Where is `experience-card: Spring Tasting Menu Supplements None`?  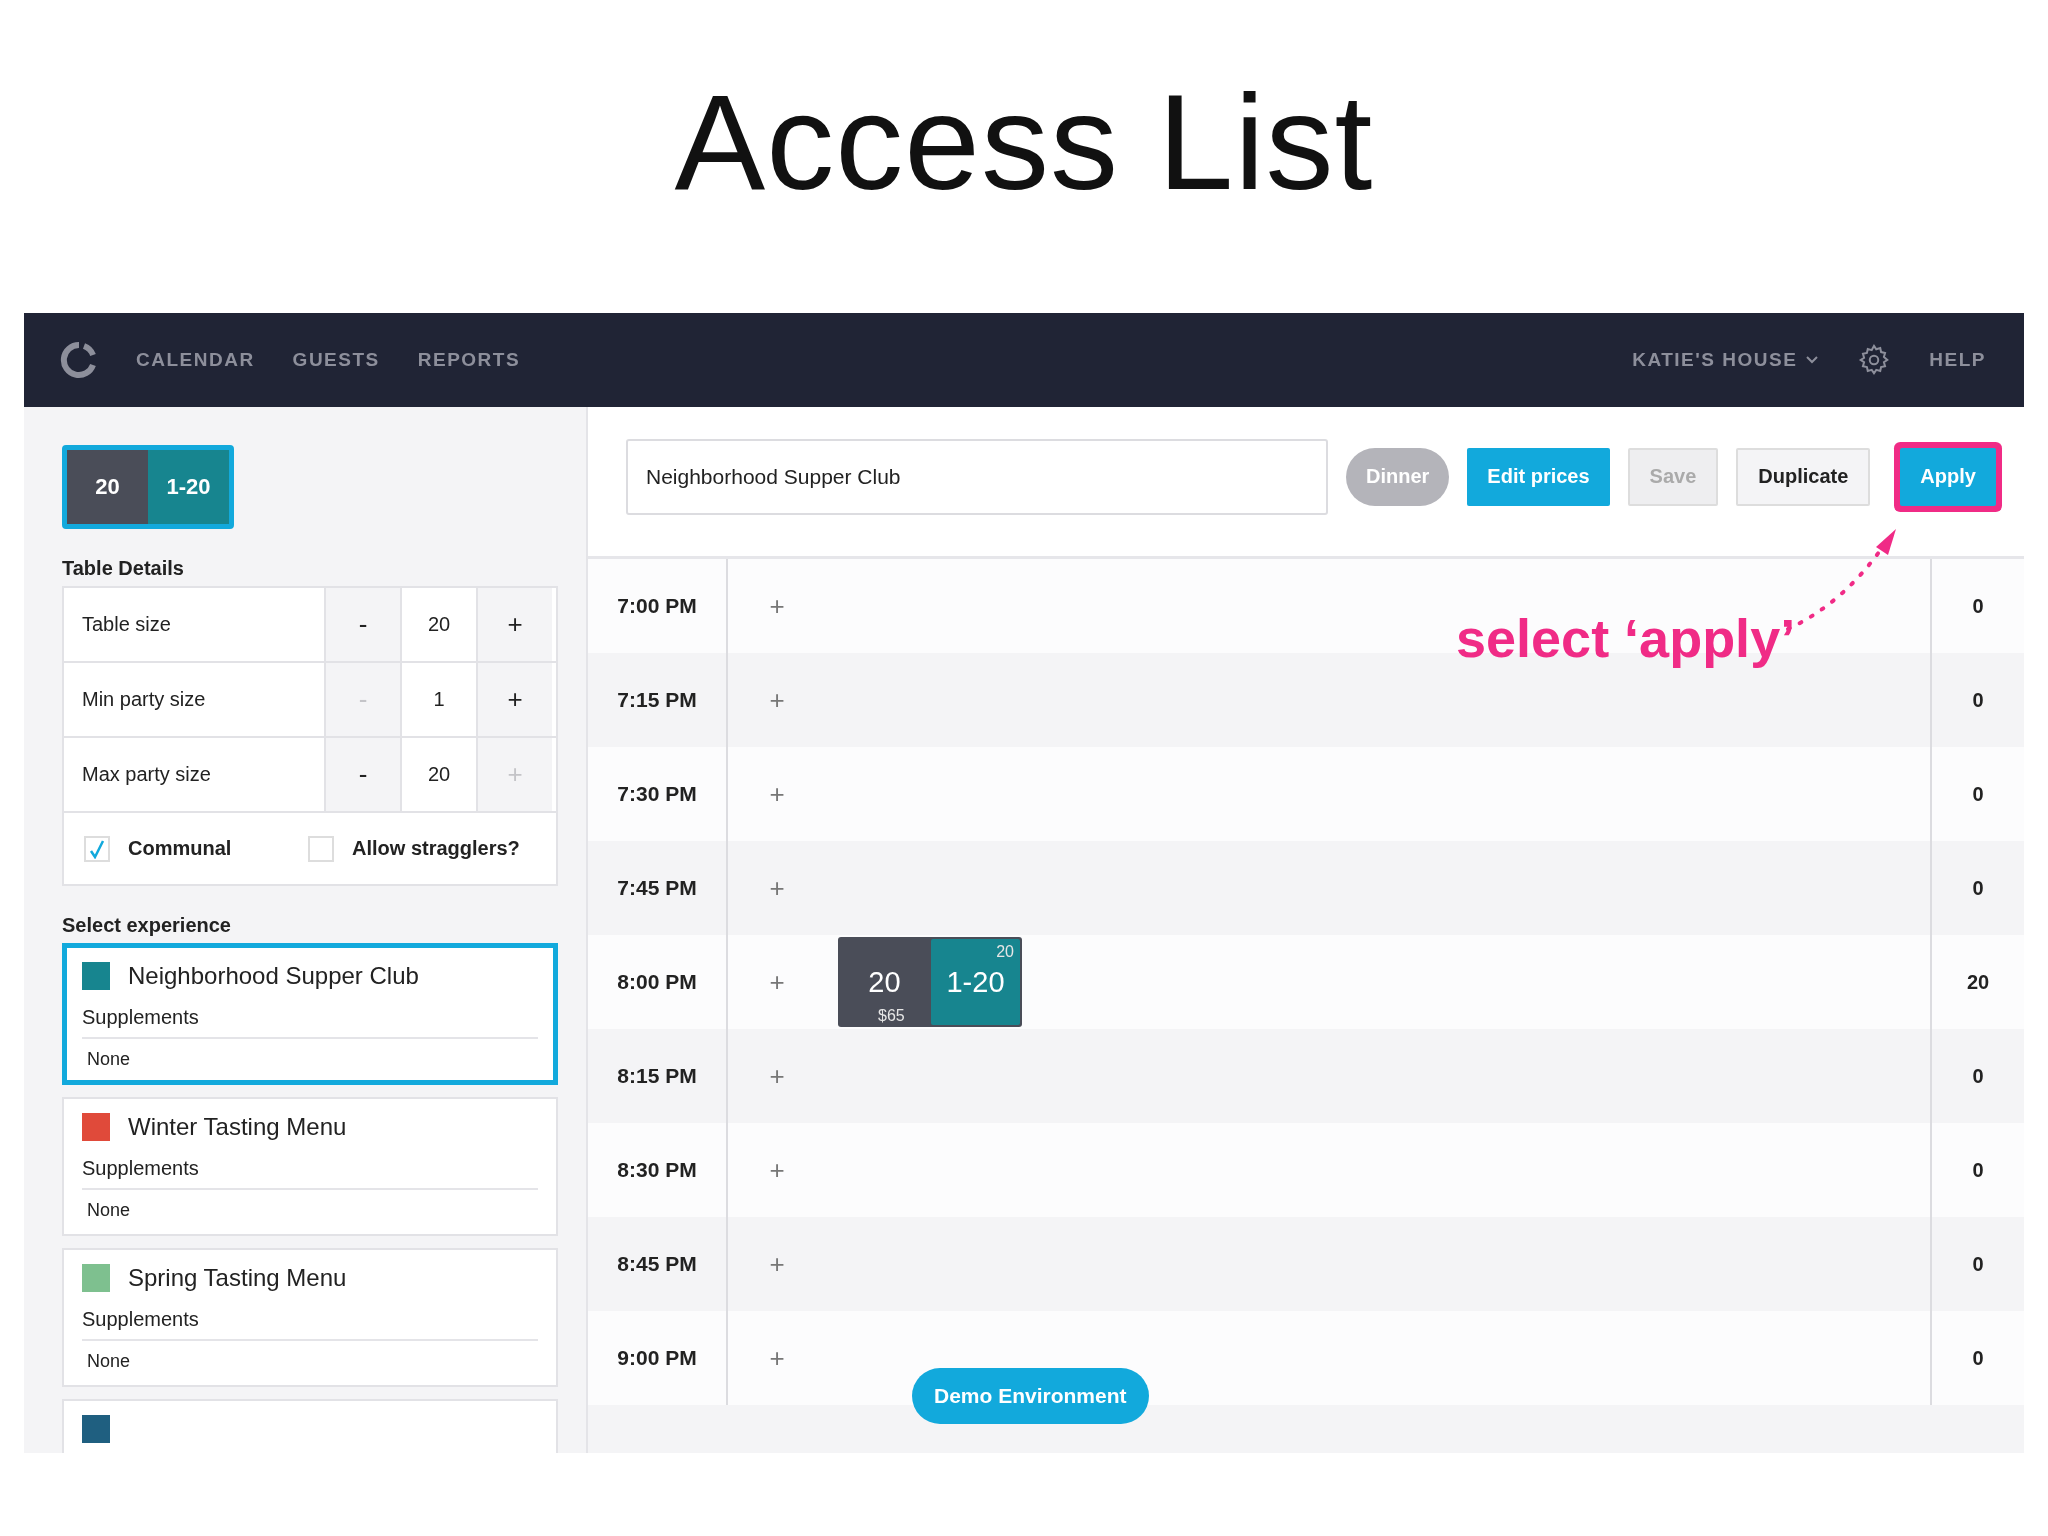
experience-card: Spring Tasting Menu Supplements None is located at coordinates (310, 1317).